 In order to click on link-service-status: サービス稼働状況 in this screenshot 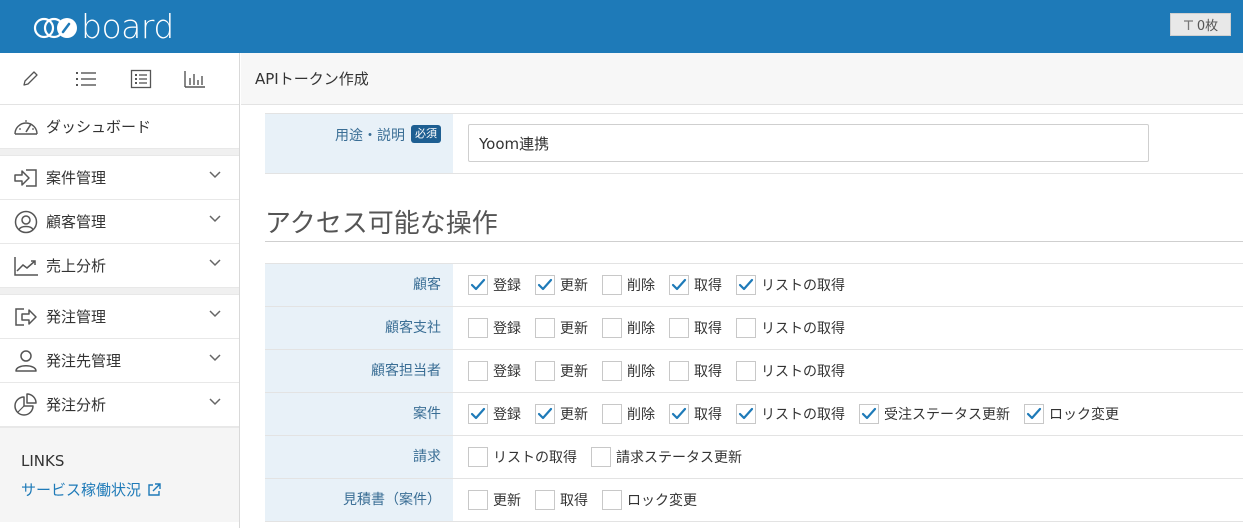, I will do `click(130, 489)`.